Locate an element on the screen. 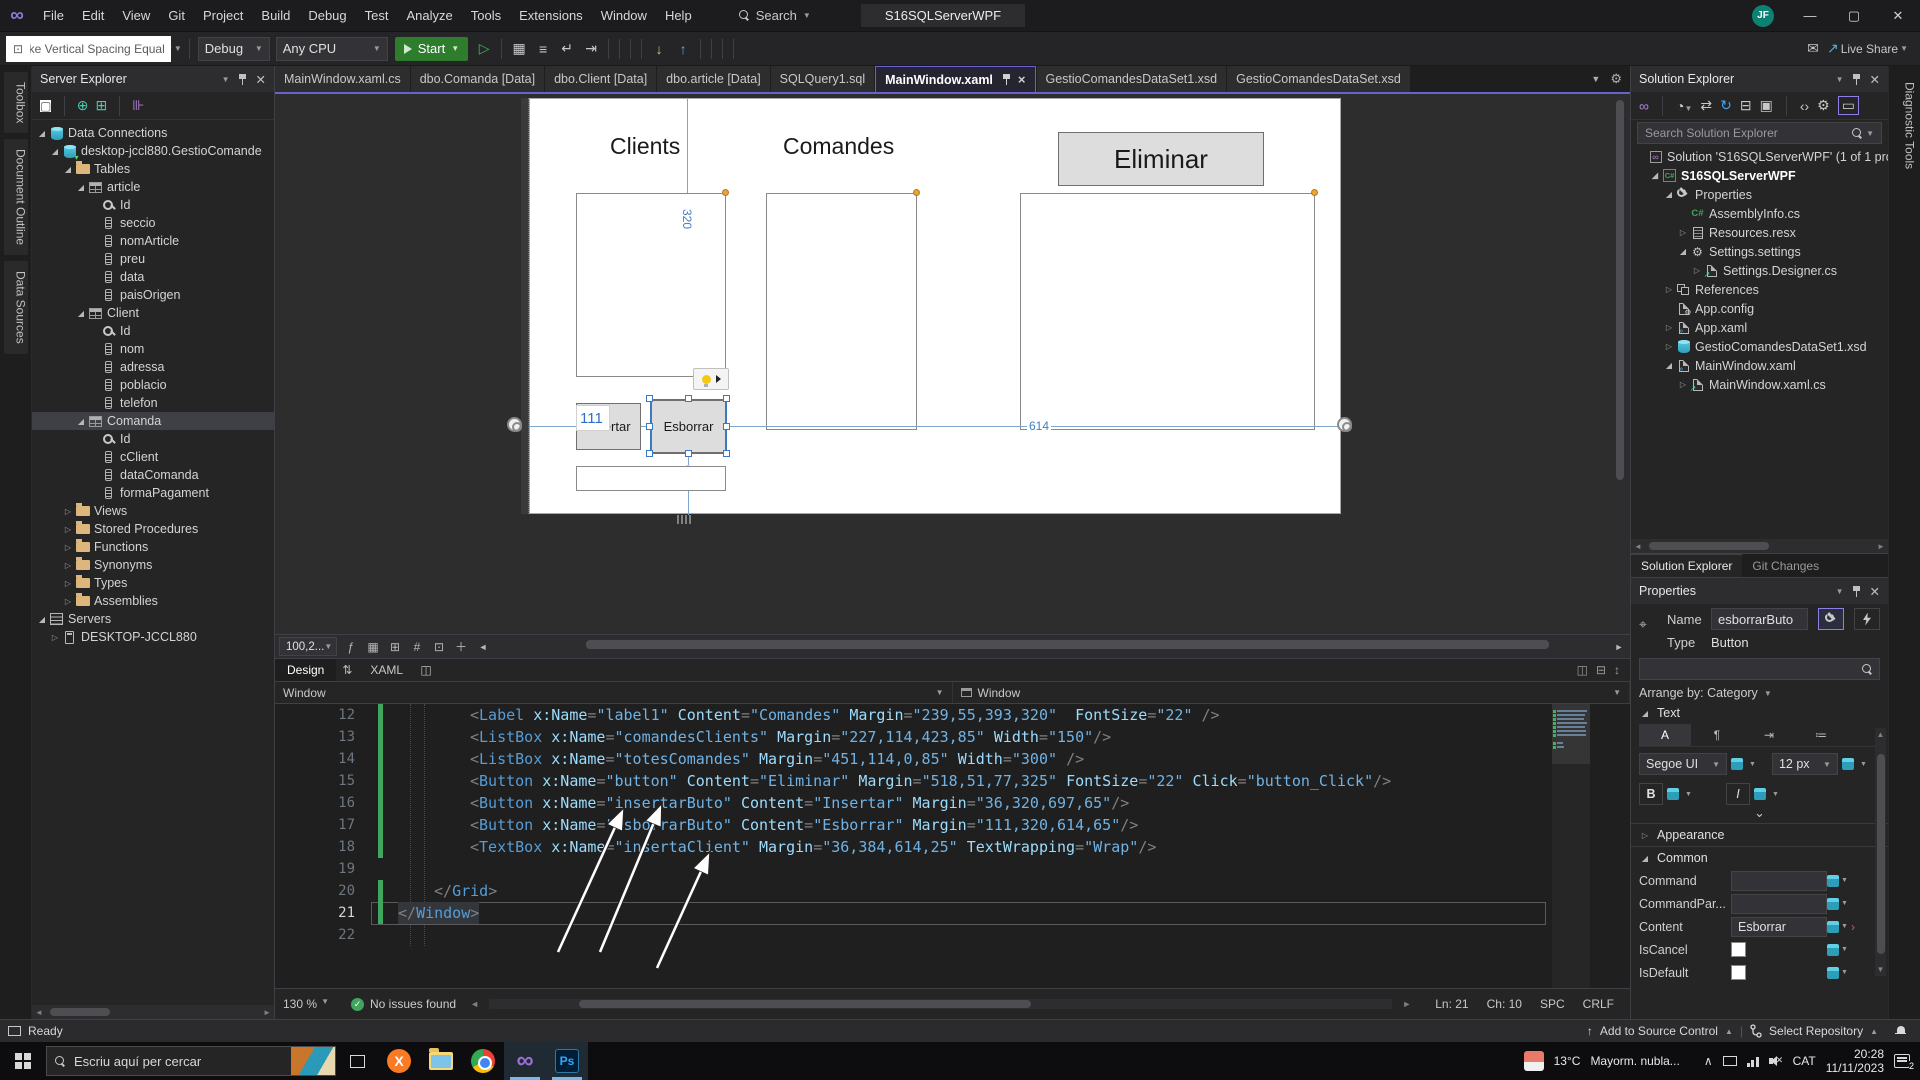  network-icon is located at coordinates (1752, 1061).